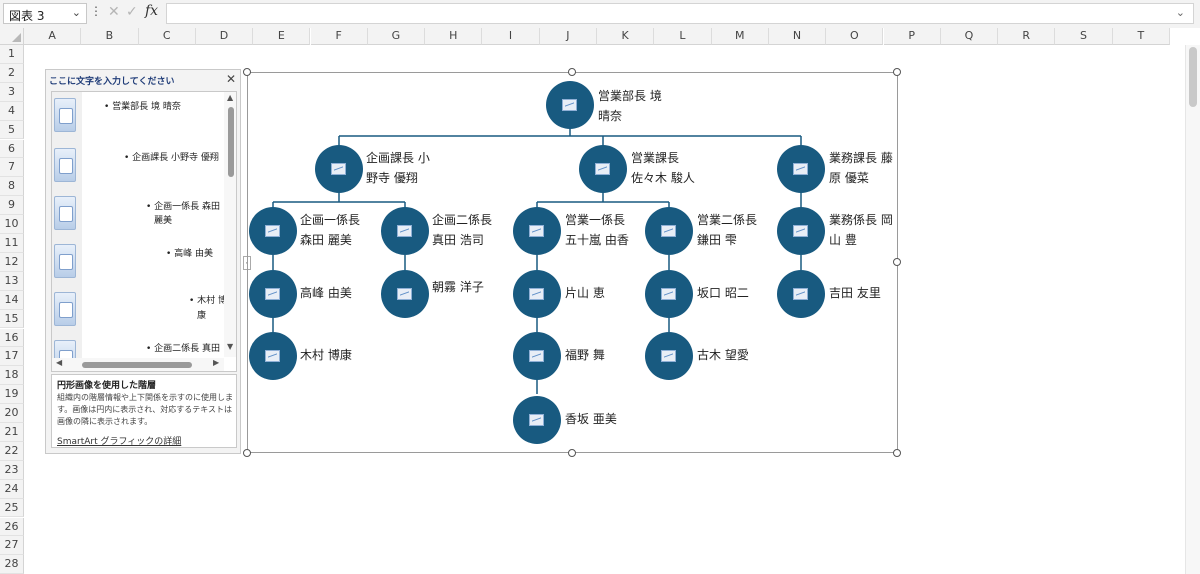  I want to click on column-header: Q, so click(969, 36).